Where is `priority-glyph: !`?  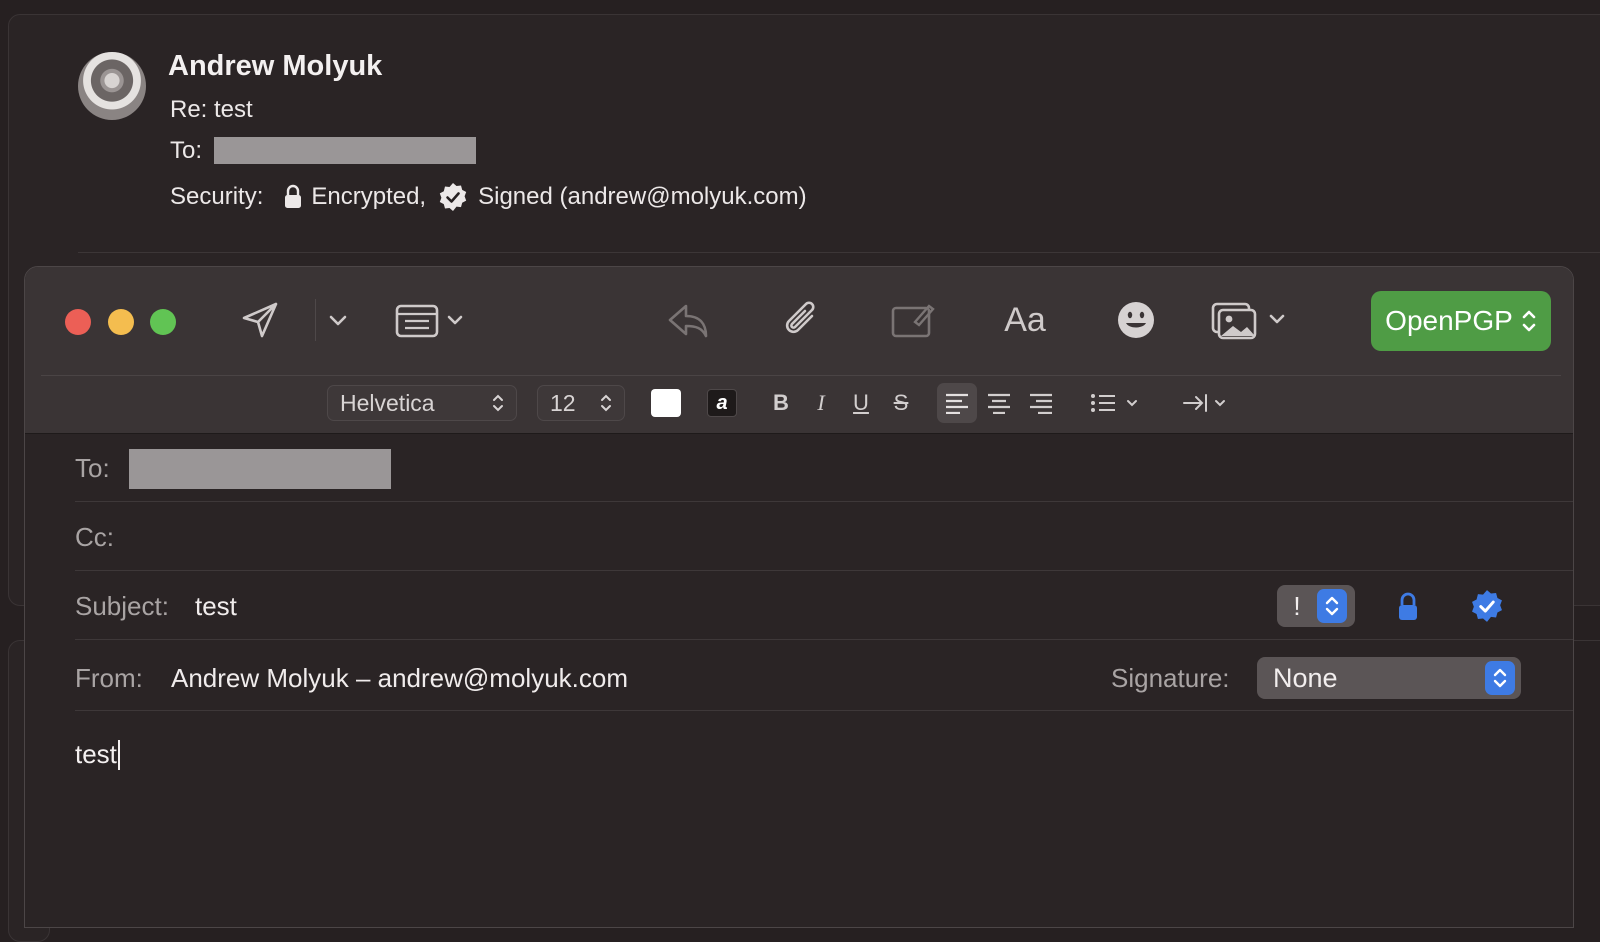
priority-glyph: ! is located at coordinates (1297, 605).